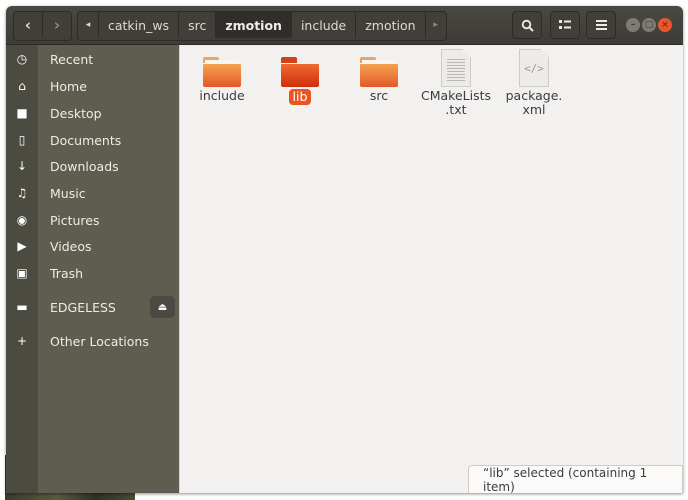 The width and height of the screenshot is (688, 500). I want to click on hamburger-menu-icon, so click(601, 25).